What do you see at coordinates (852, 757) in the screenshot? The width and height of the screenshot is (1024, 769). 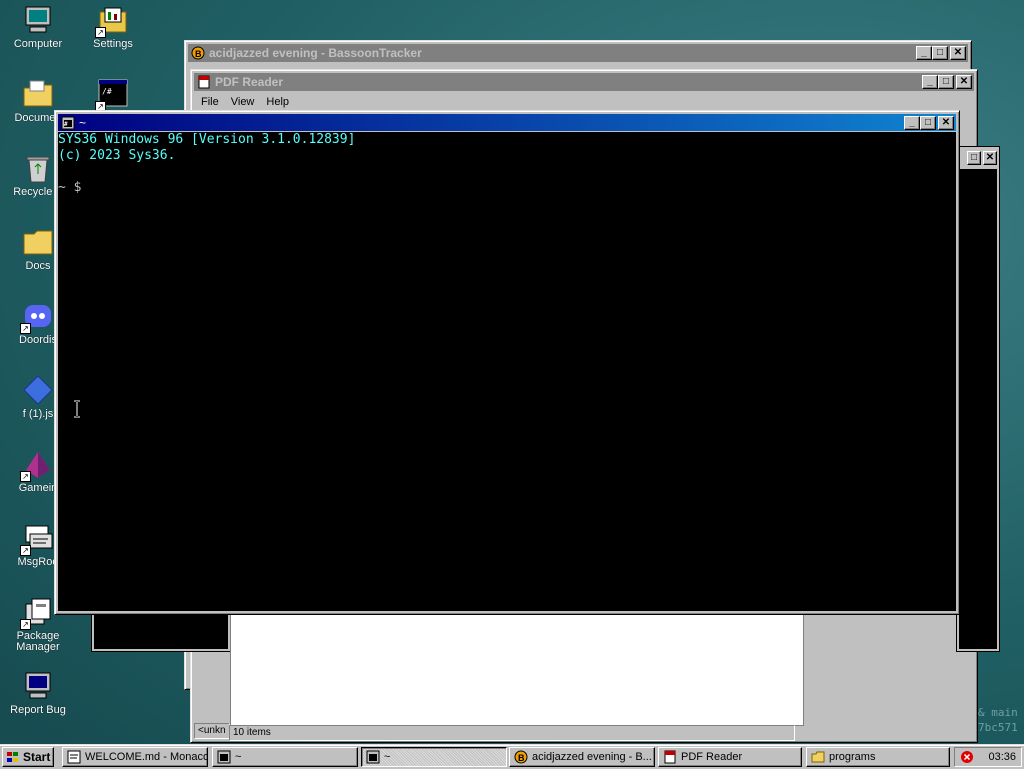 I see `task-label: programs` at bounding box center [852, 757].